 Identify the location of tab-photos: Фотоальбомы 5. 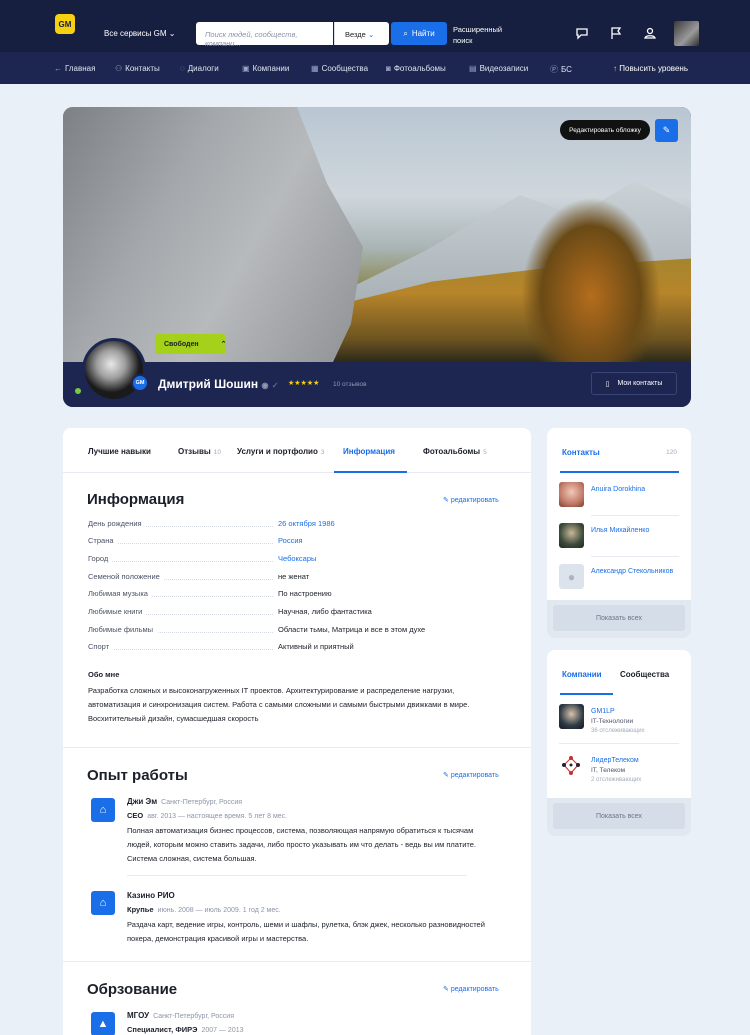
(455, 451).